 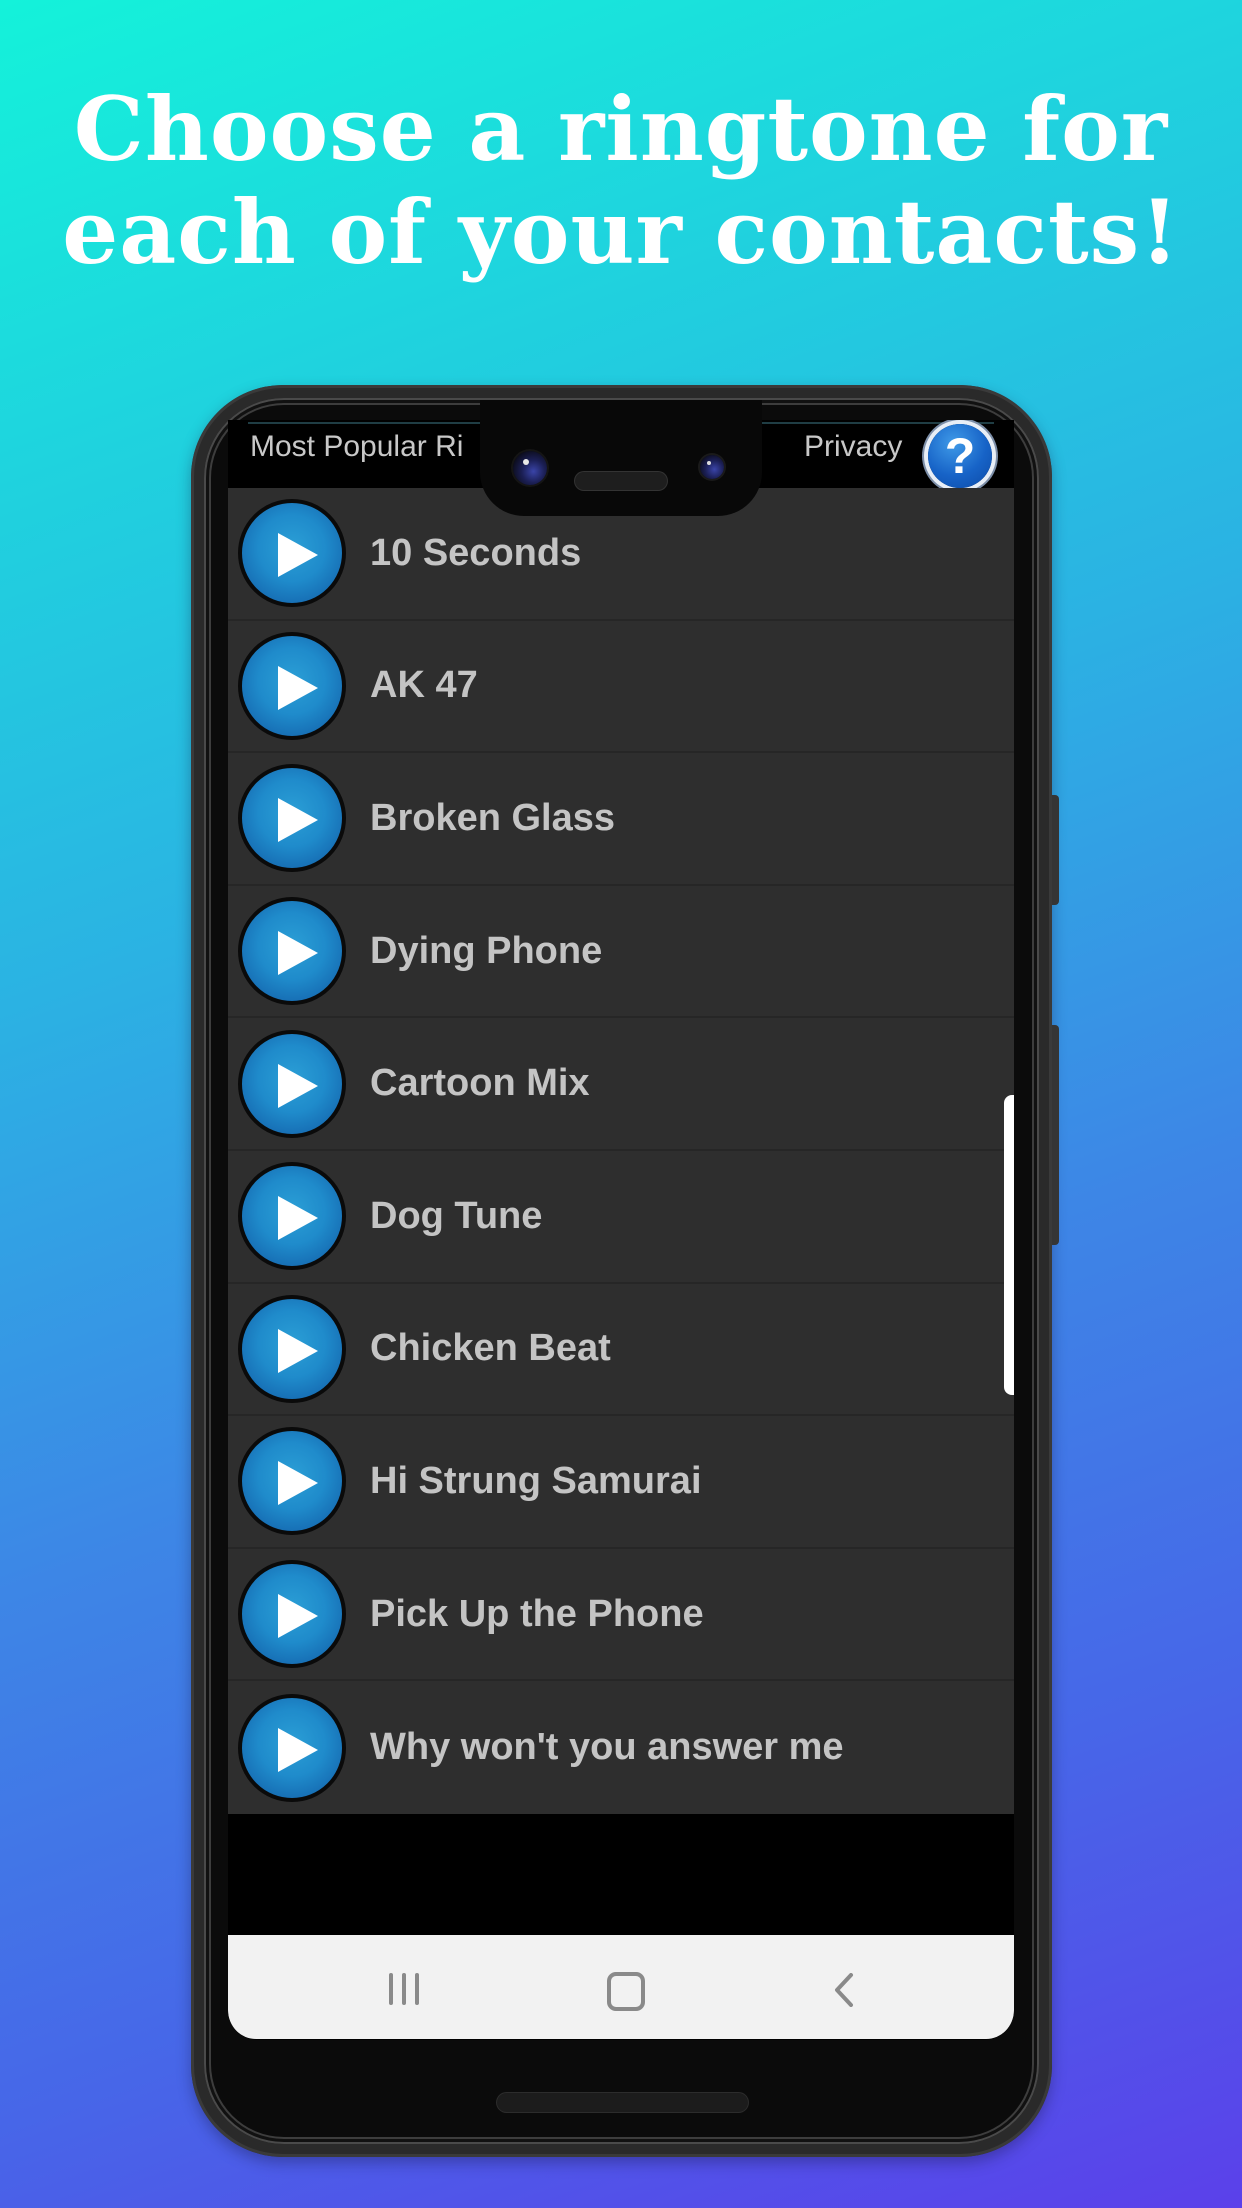 What do you see at coordinates (607, 1747) in the screenshot?
I see `ringtone-name: Why won't you answer me` at bounding box center [607, 1747].